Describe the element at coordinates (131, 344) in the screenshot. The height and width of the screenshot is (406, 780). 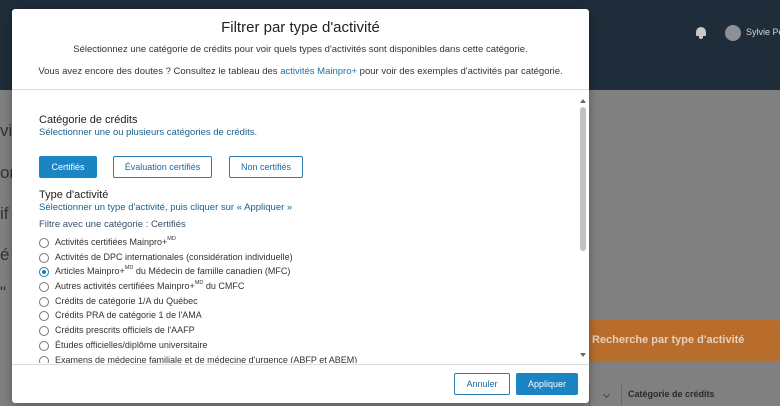
I see `activity-label: Études officielles/diplôme universitaire` at that location.